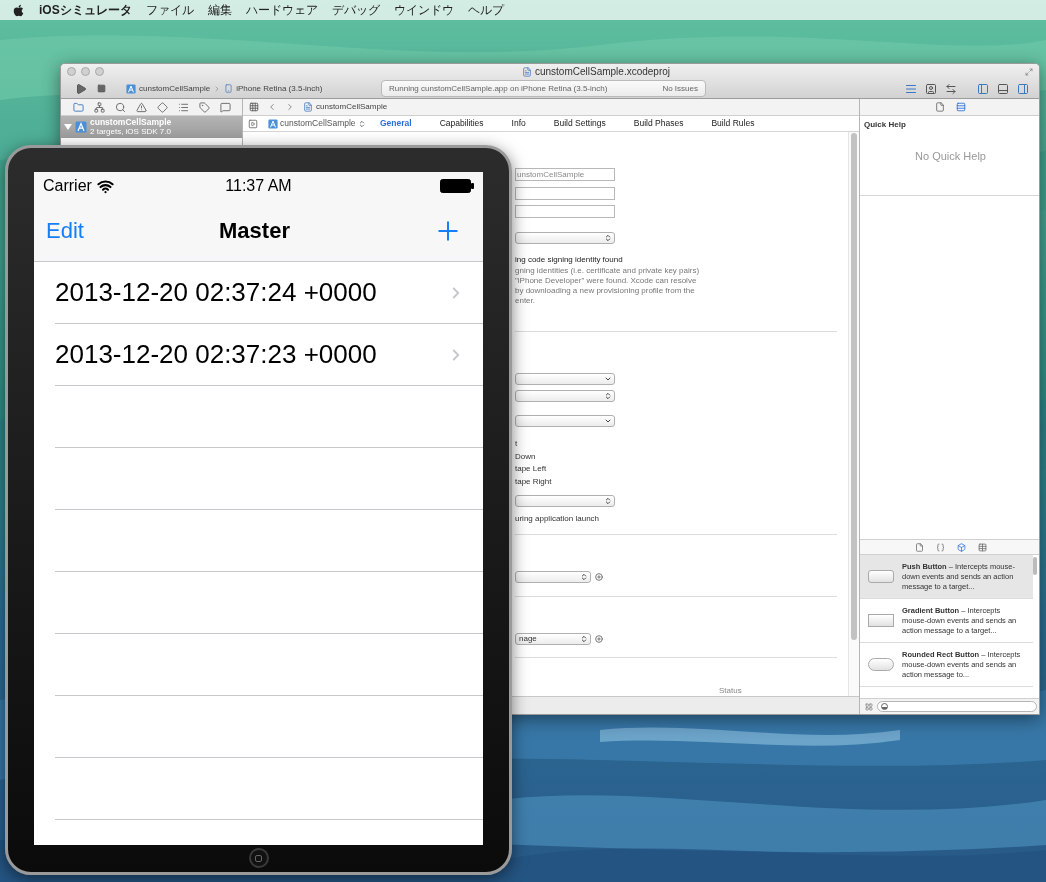 This screenshot has width=1046, height=882. What do you see at coordinates (254, 231) in the screenshot?
I see `navigation-title: Master` at bounding box center [254, 231].